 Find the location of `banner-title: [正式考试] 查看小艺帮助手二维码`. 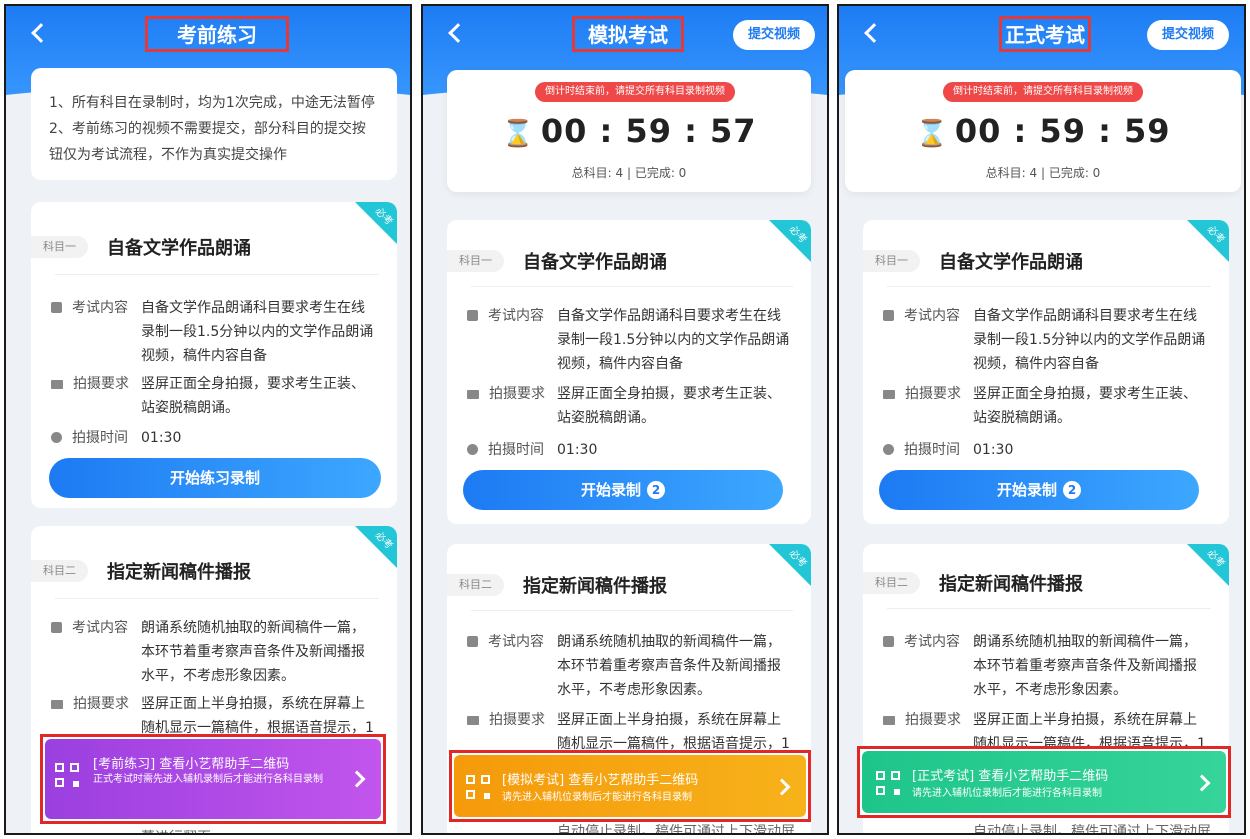

banner-title: [正式考试] 查看小艺帮助手二维码 is located at coordinates (1010, 776).